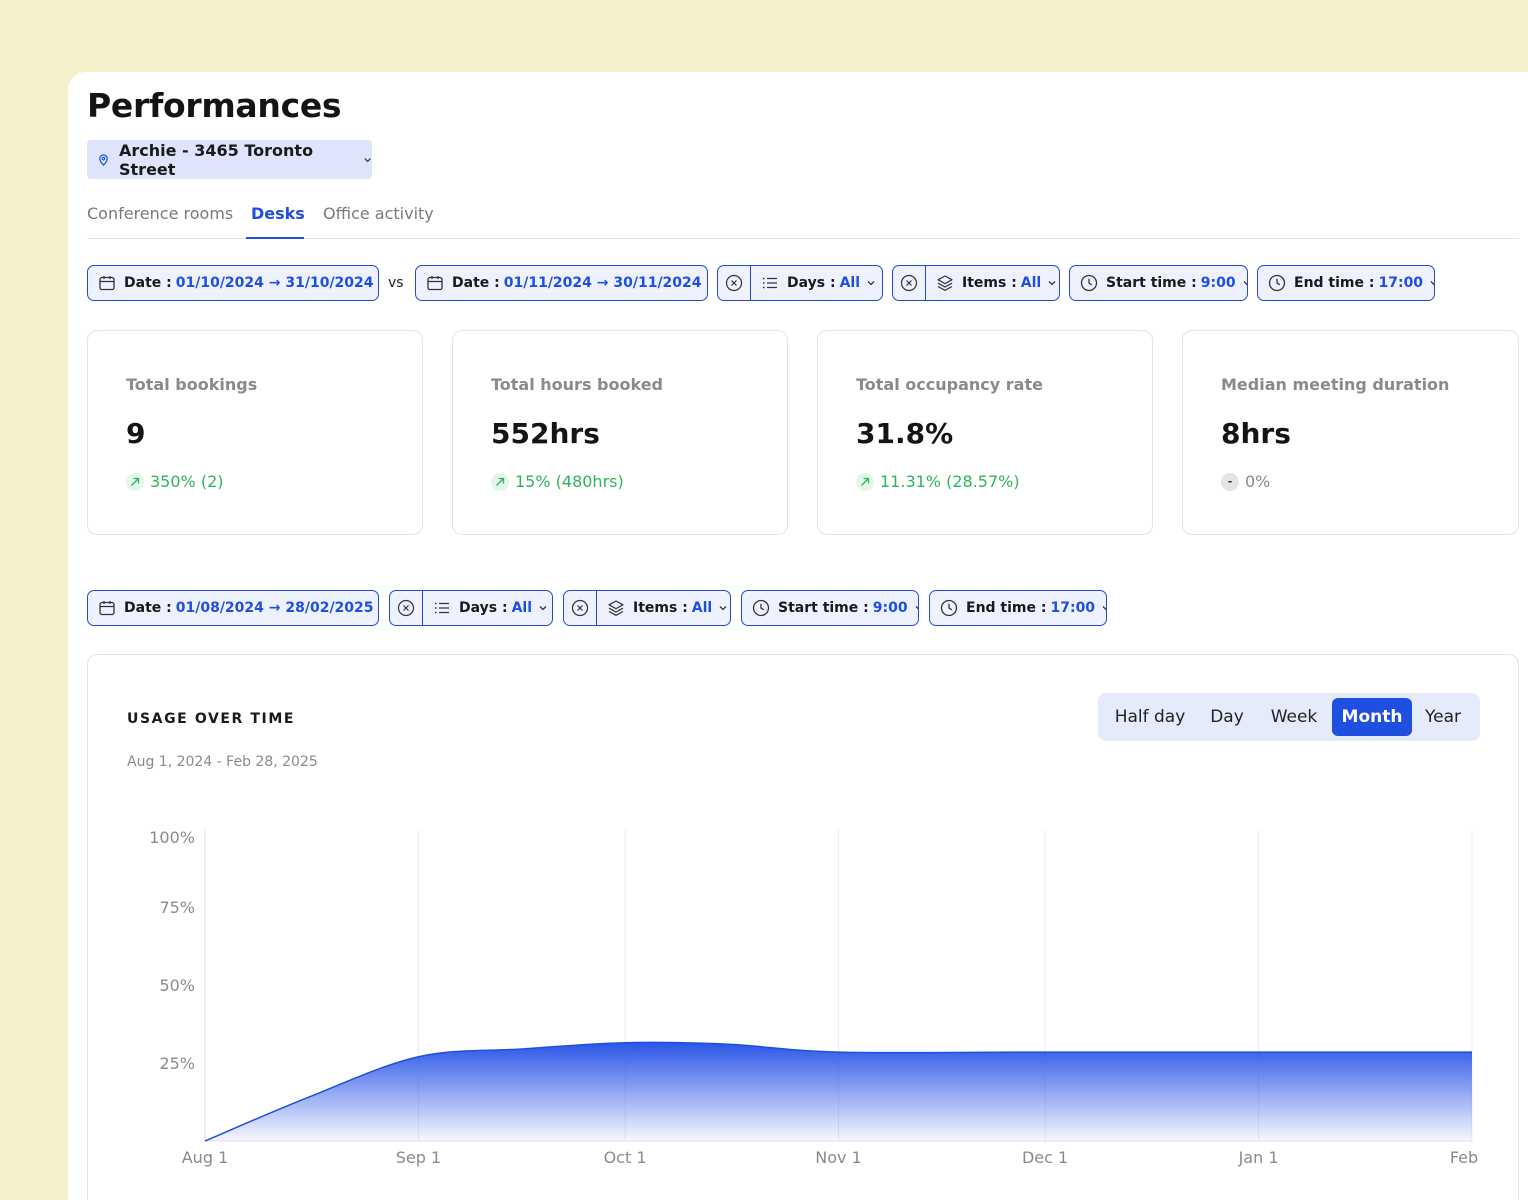 The width and height of the screenshot is (1528, 1200). Describe the element at coordinates (625, 1157) in the screenshot. I see `x-tick-label: Oct 1` at that location.